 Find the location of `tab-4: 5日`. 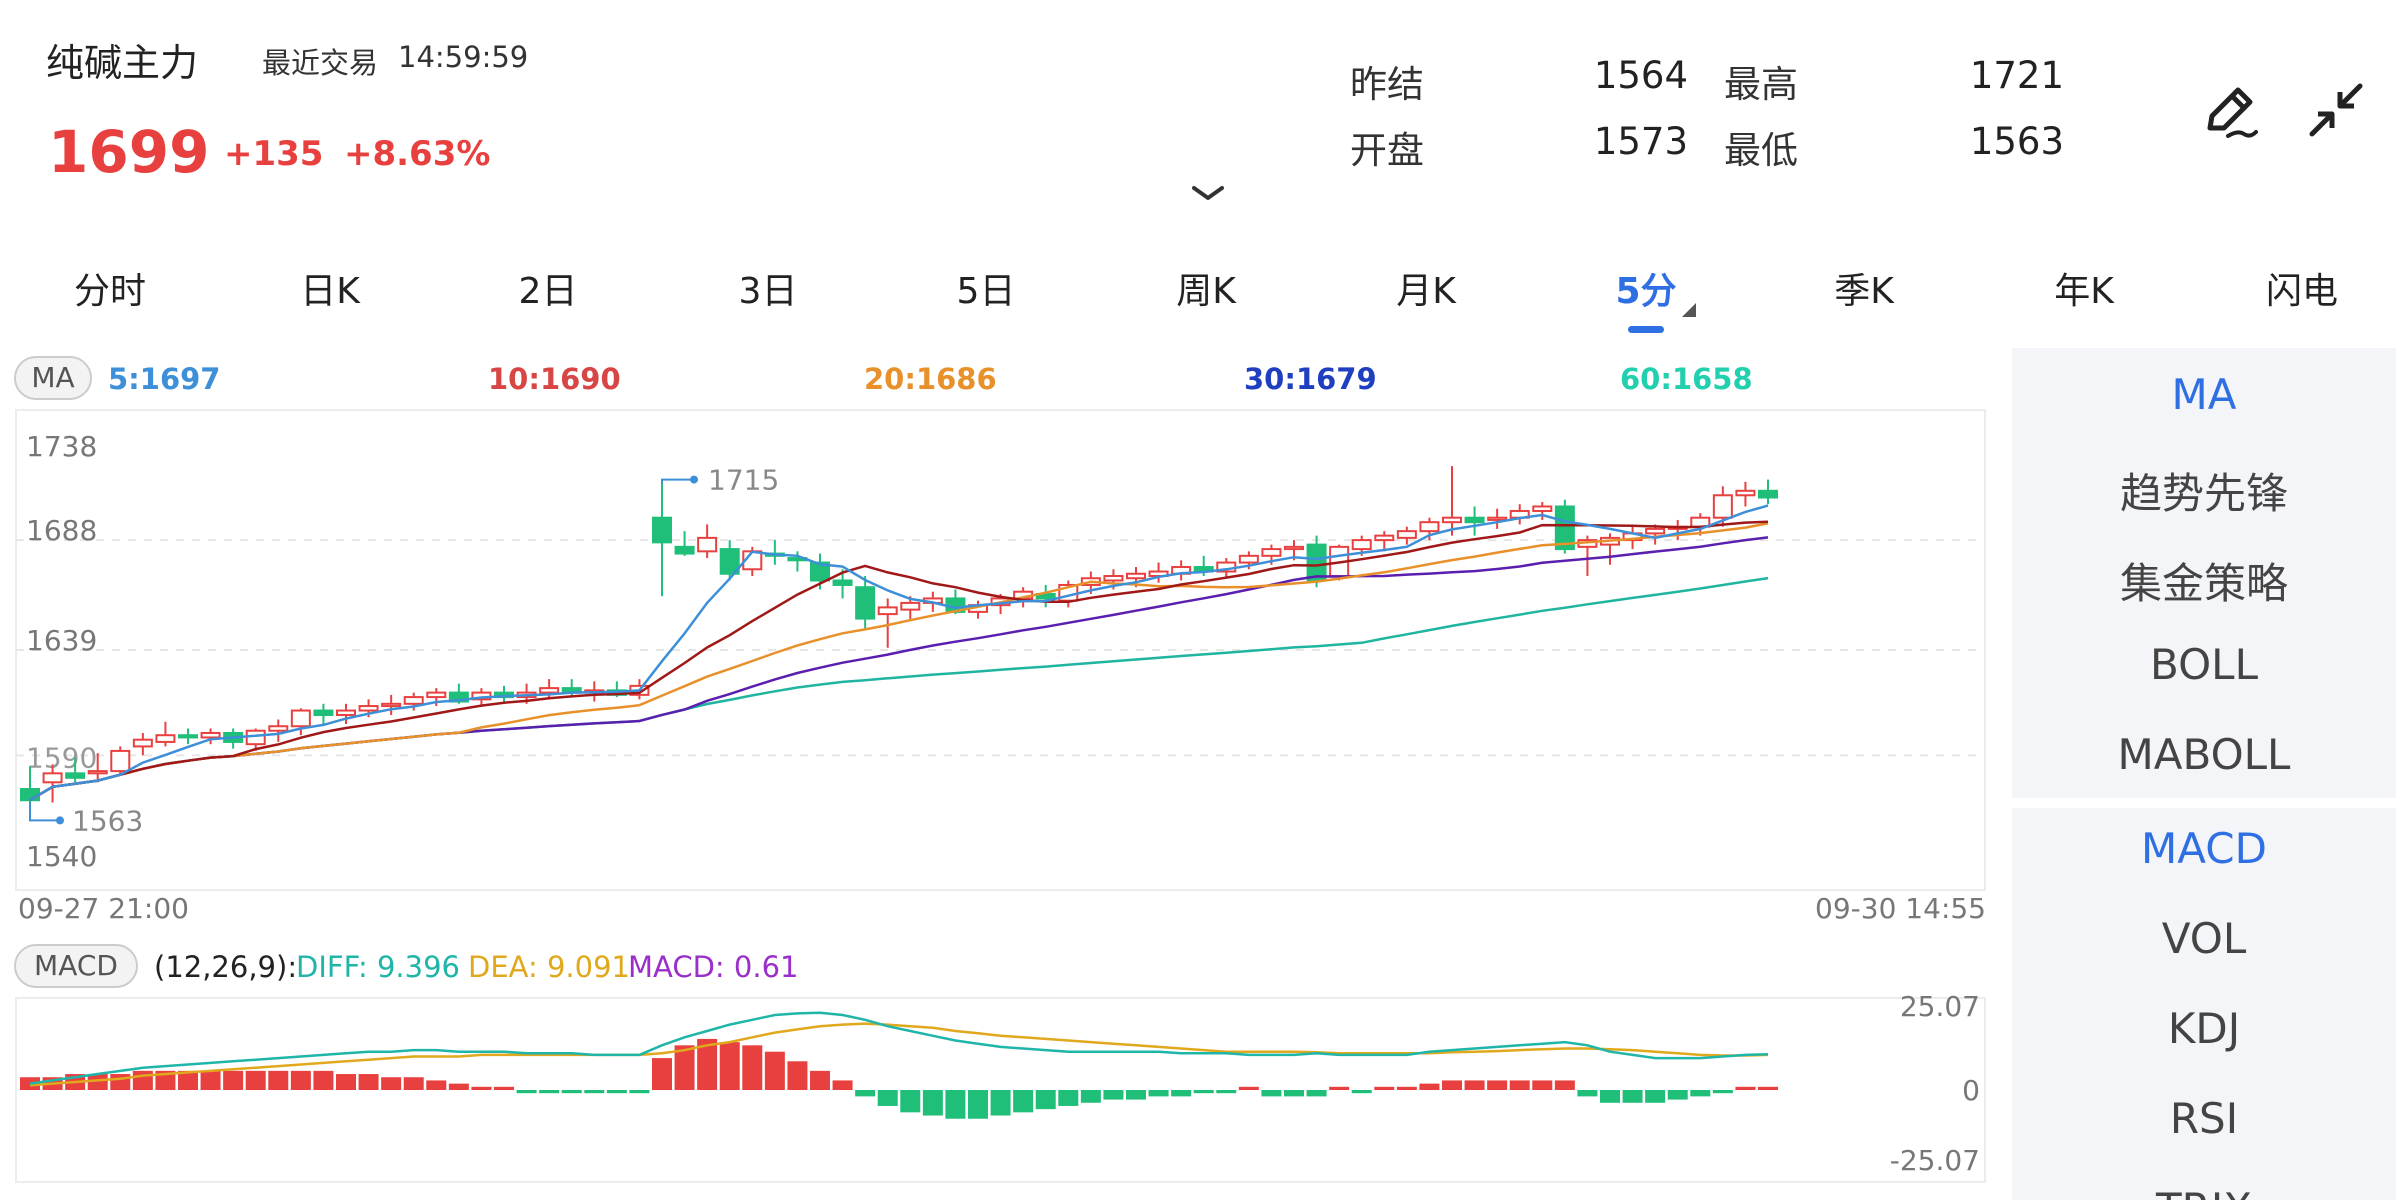

tab-4: 5日 is located at coordinates (986, 288).